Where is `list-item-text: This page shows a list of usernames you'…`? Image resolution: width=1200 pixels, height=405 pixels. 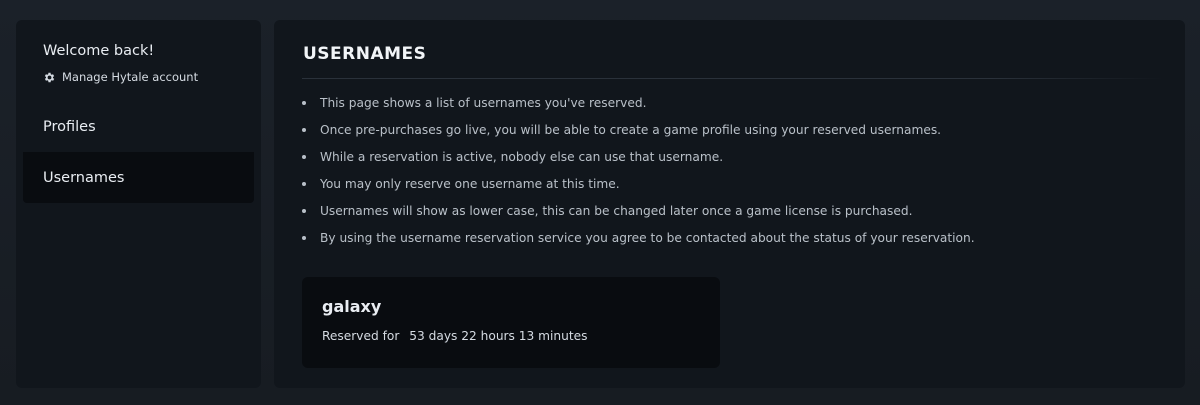 list-item-text: This page shows a list of usernames you'… is located at coordinates (483, 103).